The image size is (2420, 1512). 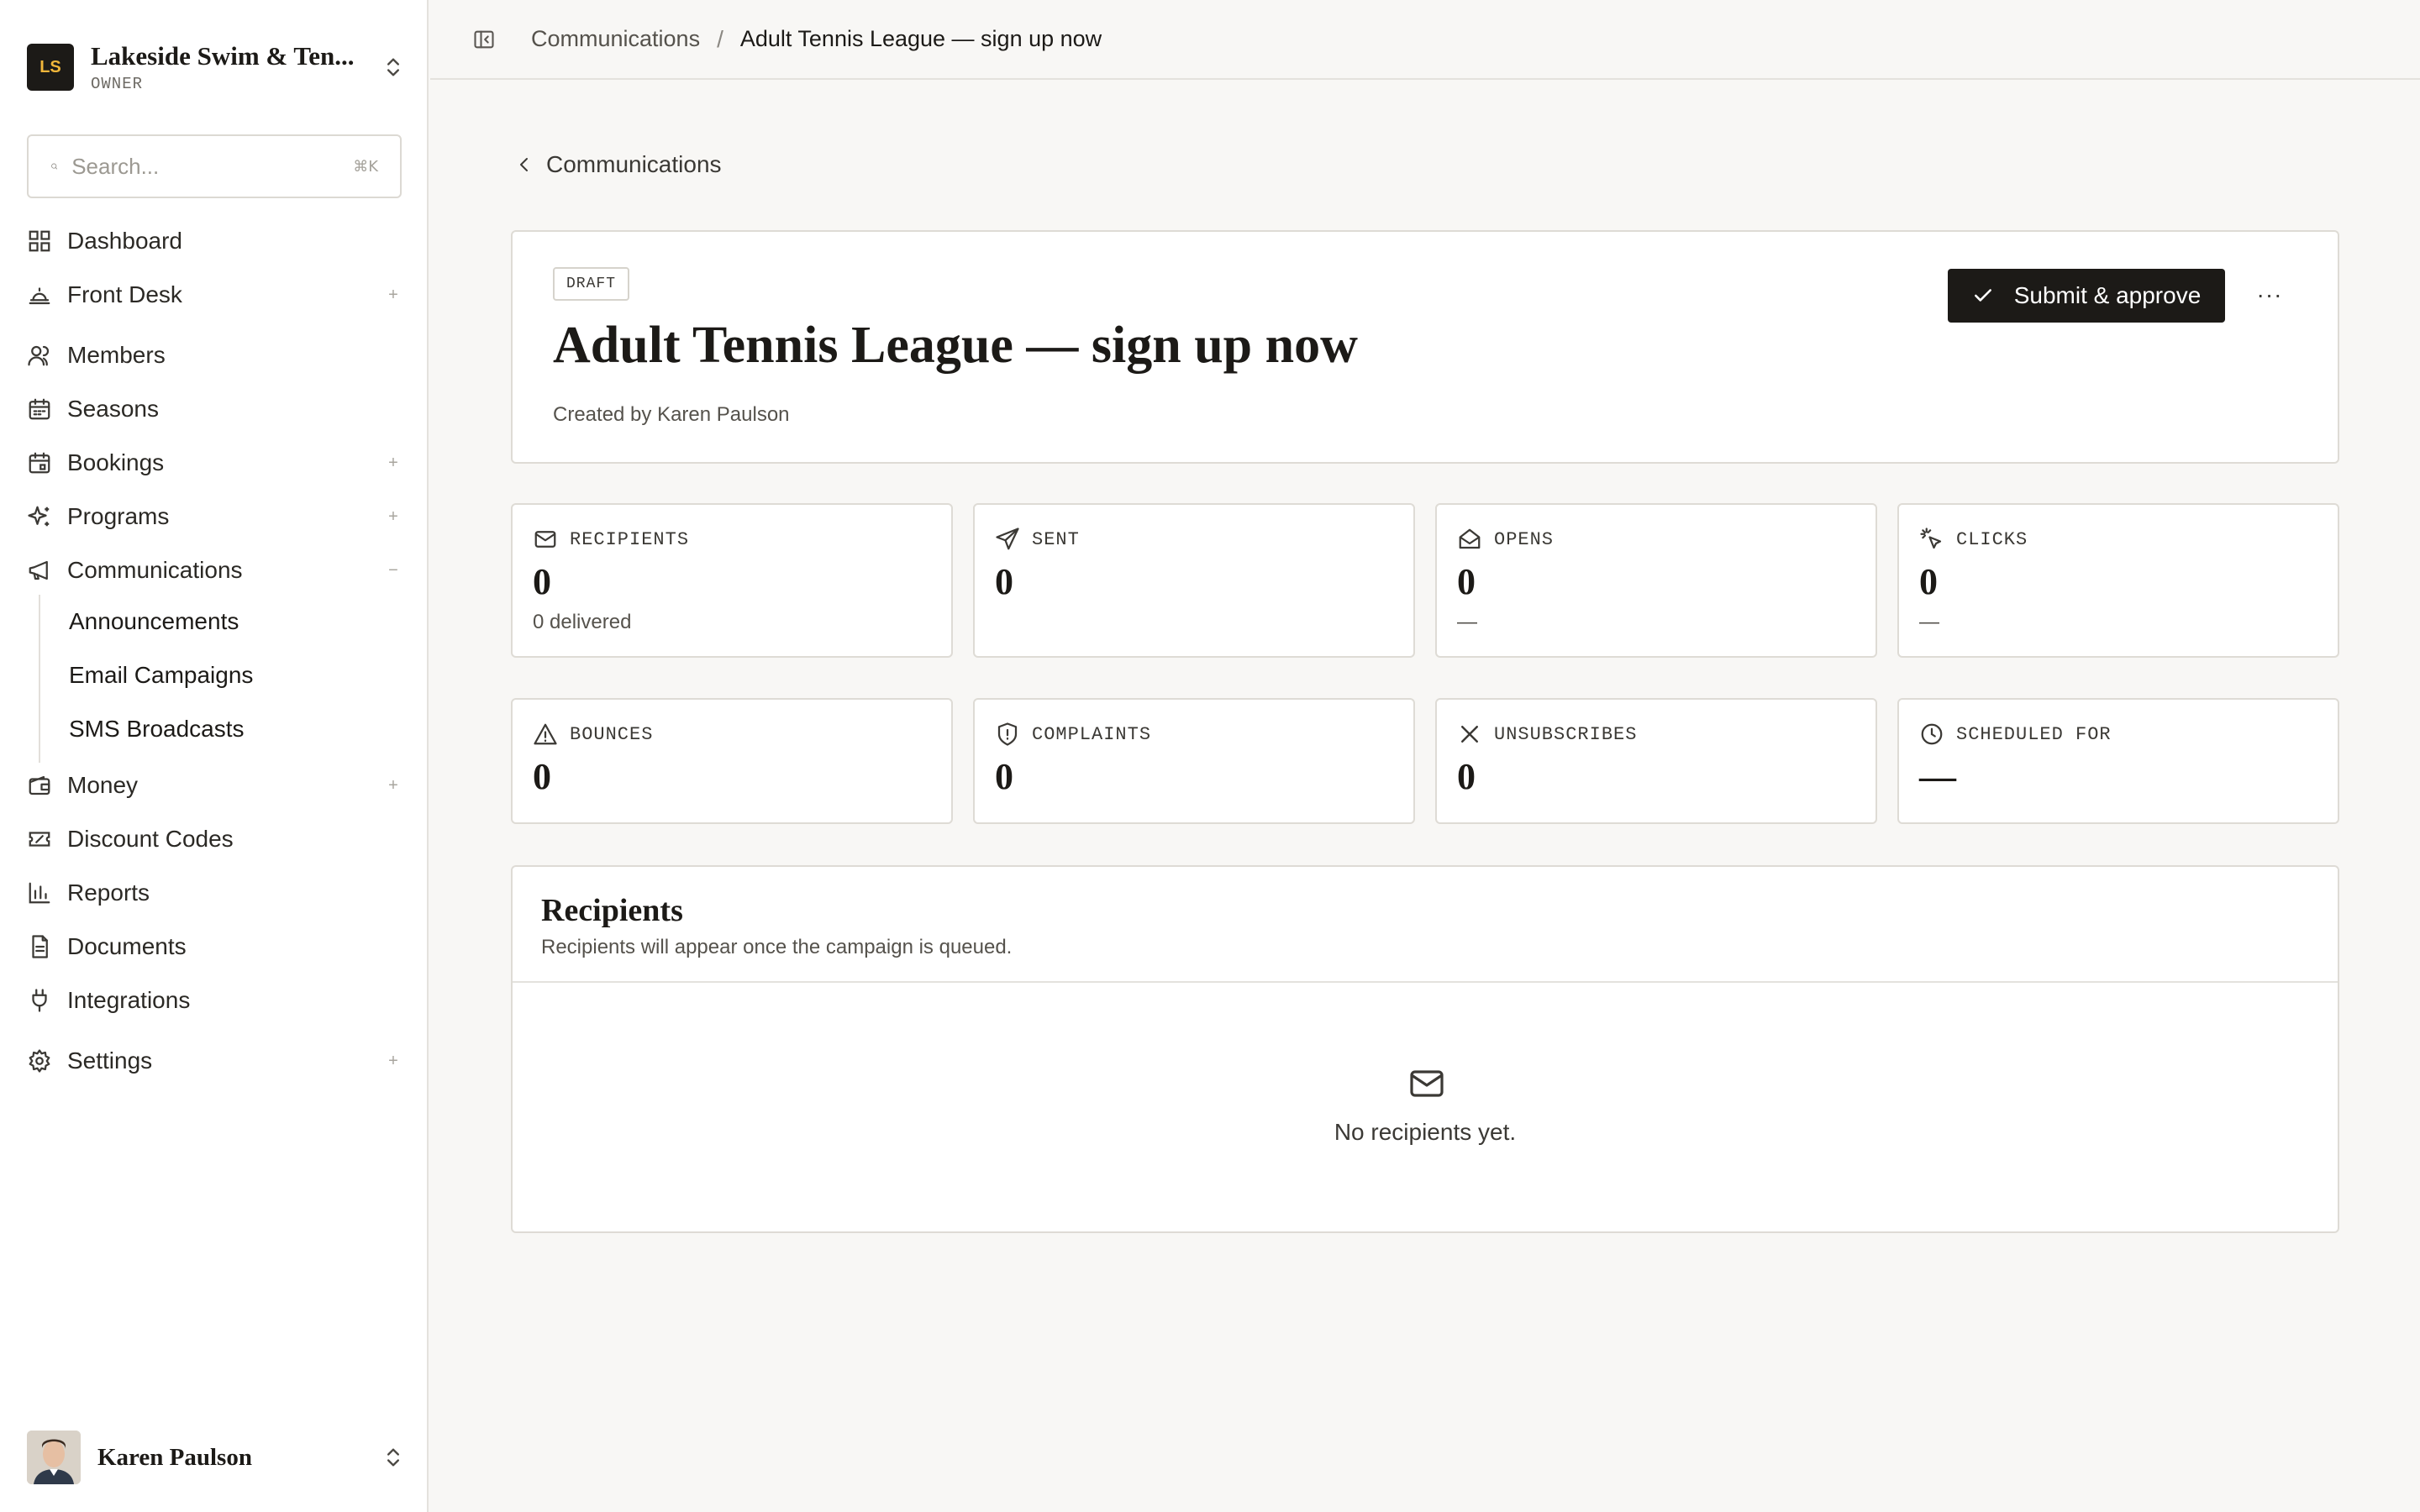 What do you see at coordinates (956, 345) in the screenshot?
I see `page-title: Adult Tennis League — sign up now` at bounding box center [956, 345].